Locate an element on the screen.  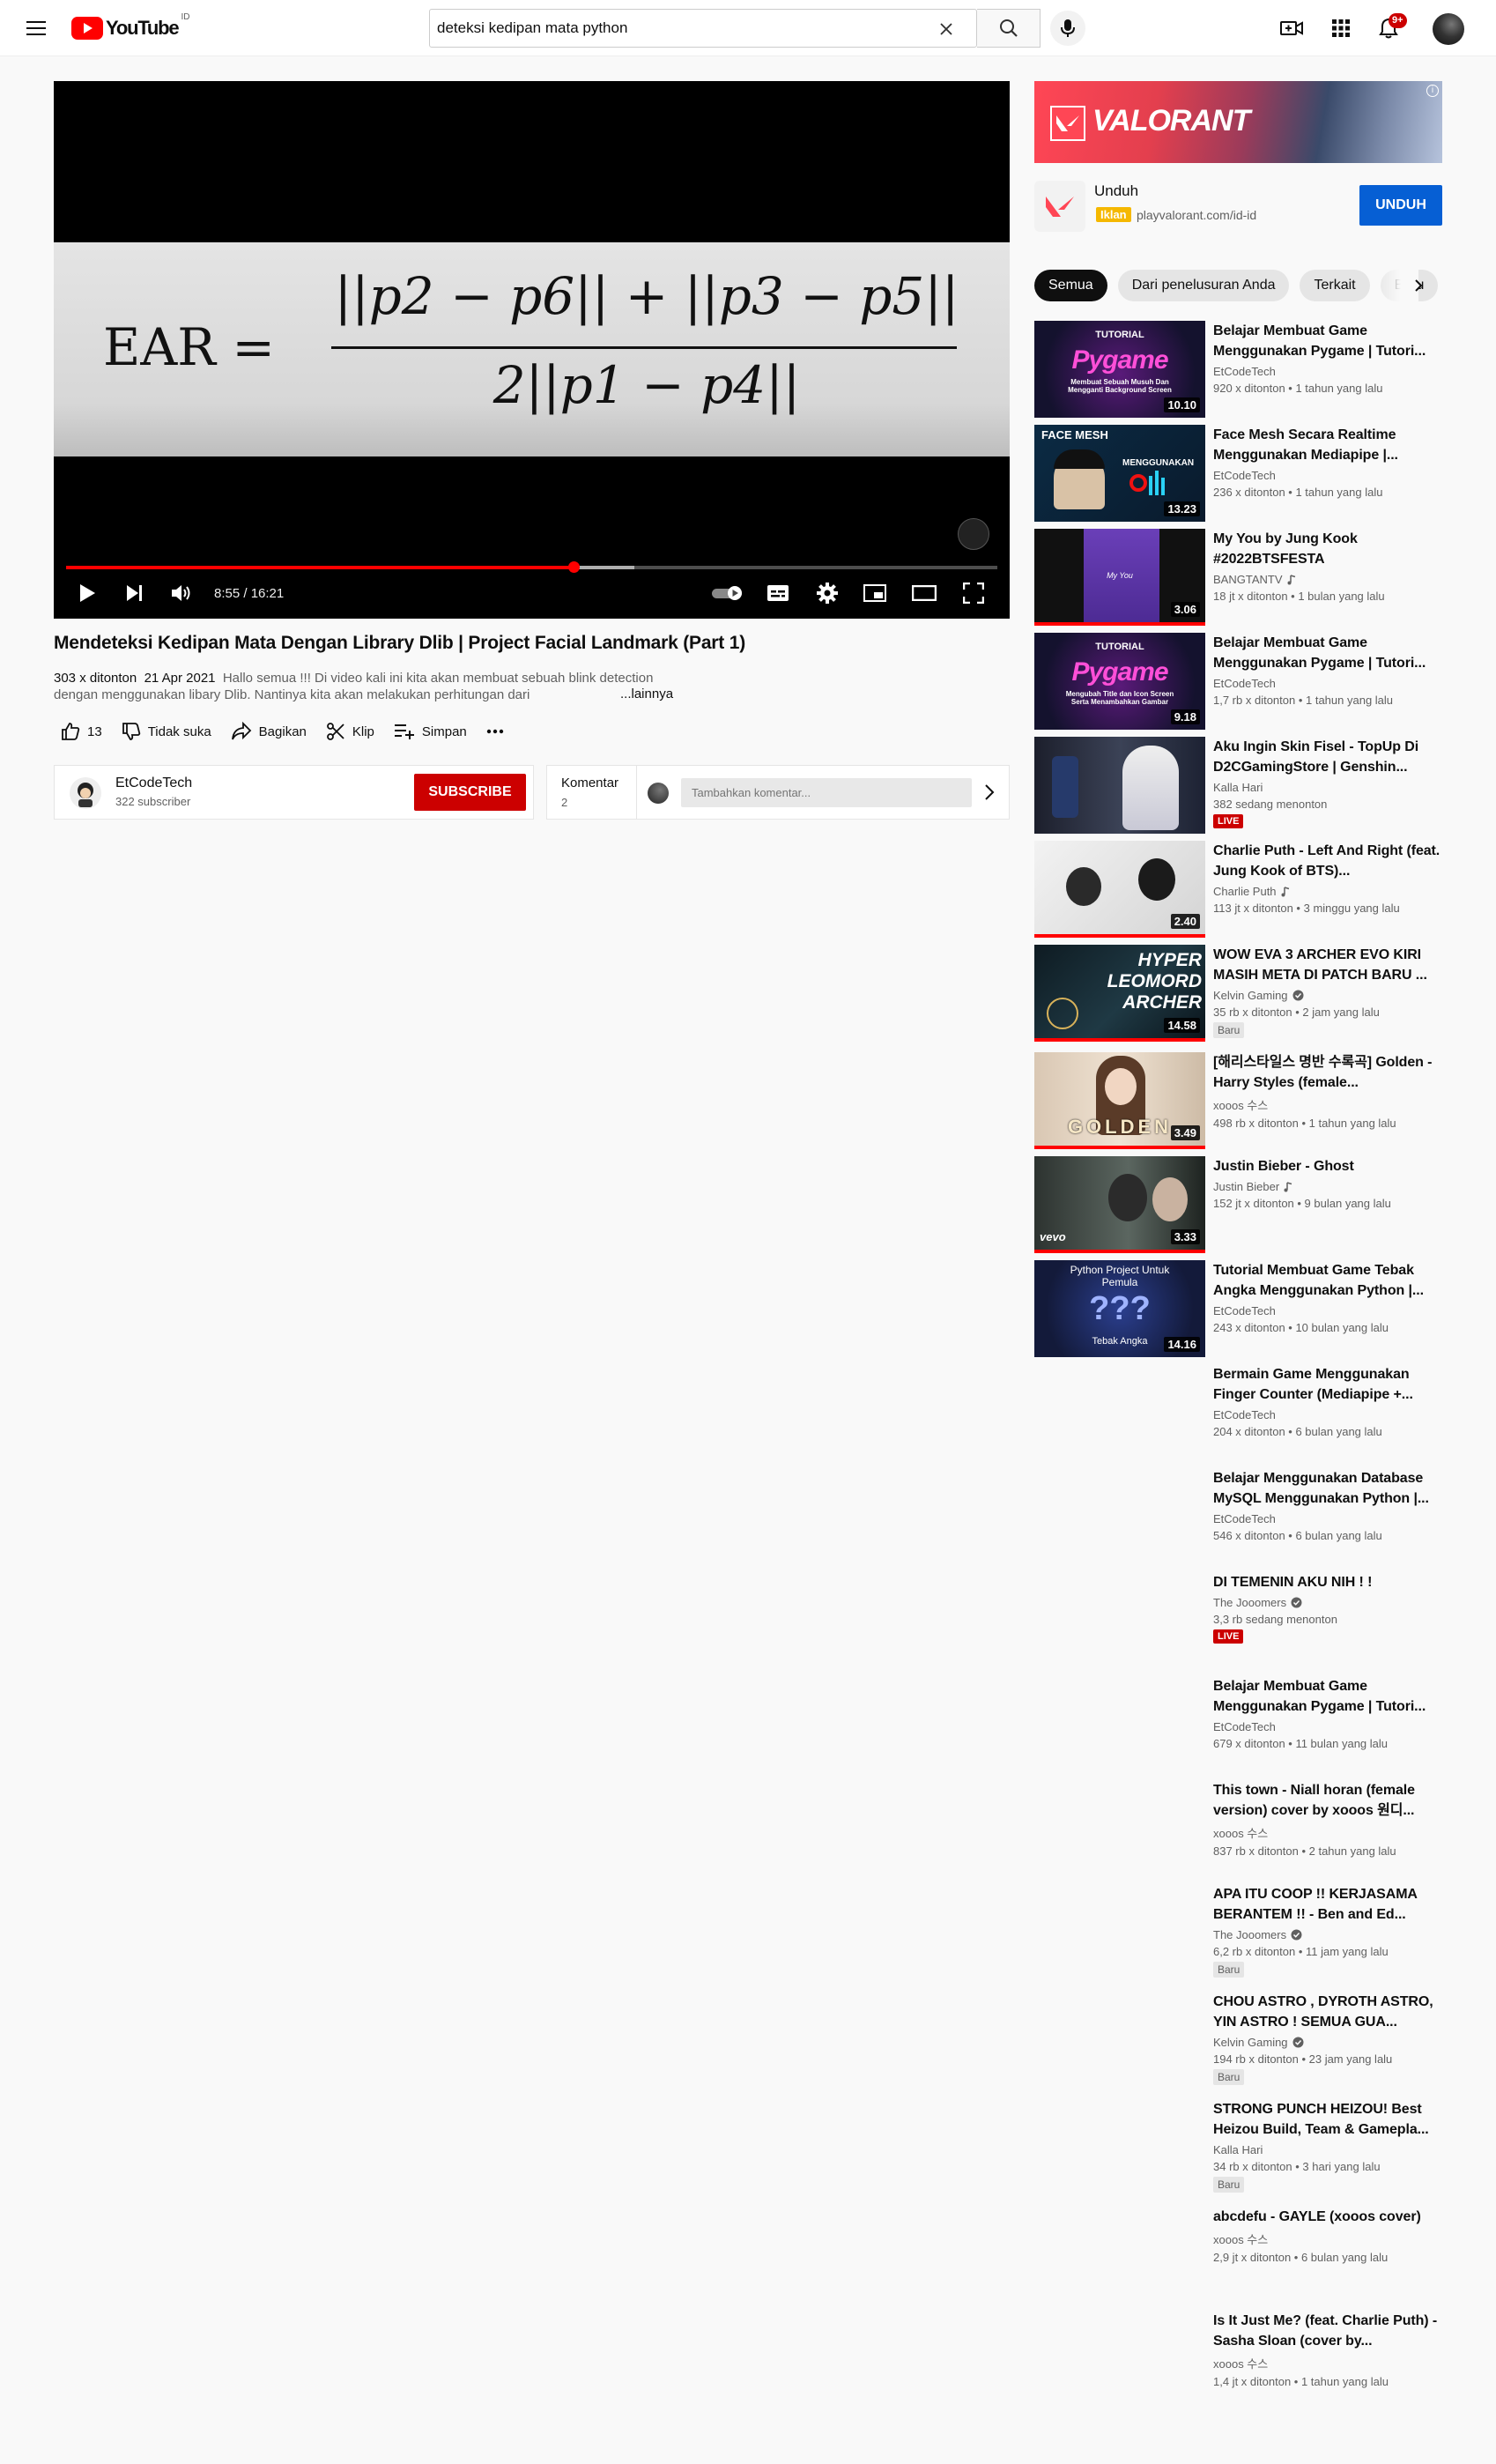
channel-watermark is located at coordinates (973, 534).